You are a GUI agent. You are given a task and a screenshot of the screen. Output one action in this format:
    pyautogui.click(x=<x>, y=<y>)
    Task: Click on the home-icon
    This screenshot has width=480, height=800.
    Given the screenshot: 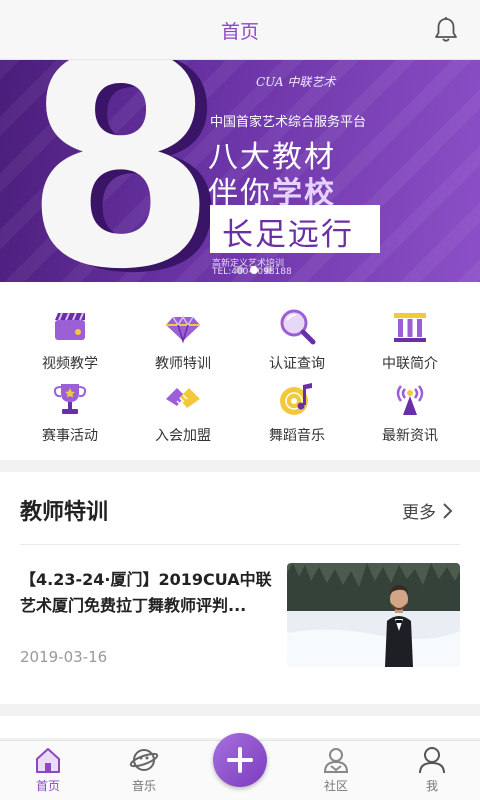 What is the action you would take?
    pyautogui.click(x=48, y=760)
    